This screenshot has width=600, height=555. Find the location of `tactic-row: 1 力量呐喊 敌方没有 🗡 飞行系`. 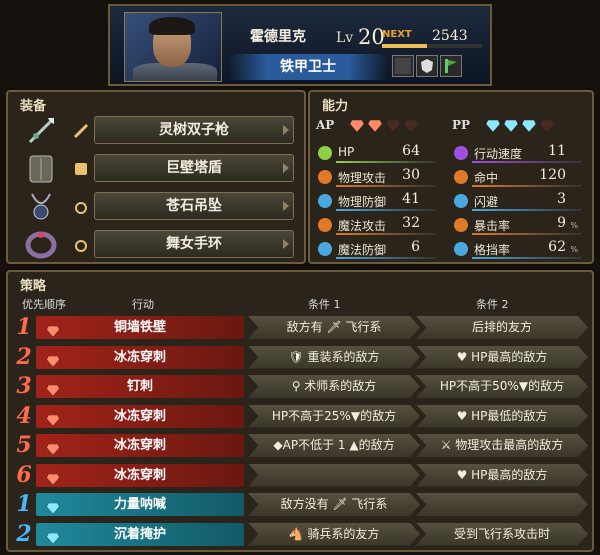

tactic-row: 1 力量呐喊 敌方没有 🗡 飞行系 is located at coordinates (301, 504).